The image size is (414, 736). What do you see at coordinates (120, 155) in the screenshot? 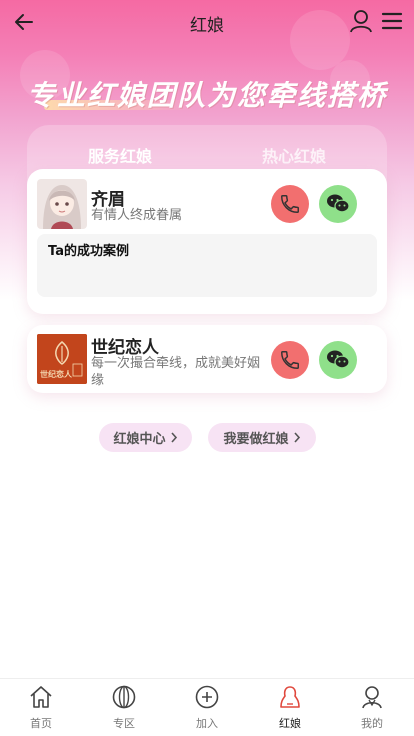
I see `tab-service-matchmaker: 服务红娘` at bounding box center [120, 155].